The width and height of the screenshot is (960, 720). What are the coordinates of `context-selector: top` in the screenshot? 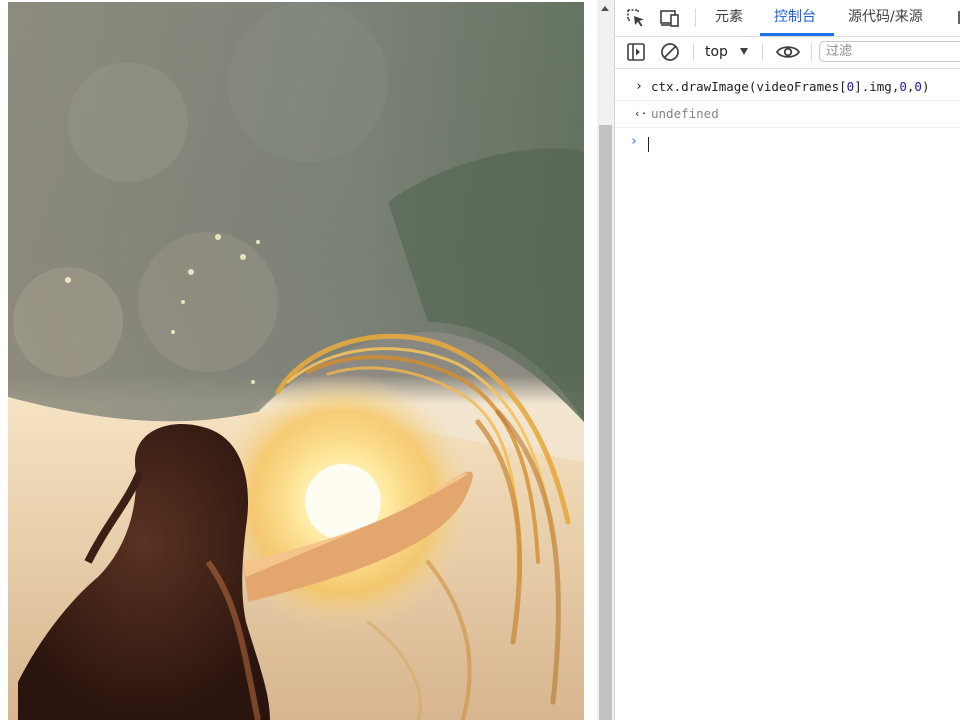 It's located at (716, 52).